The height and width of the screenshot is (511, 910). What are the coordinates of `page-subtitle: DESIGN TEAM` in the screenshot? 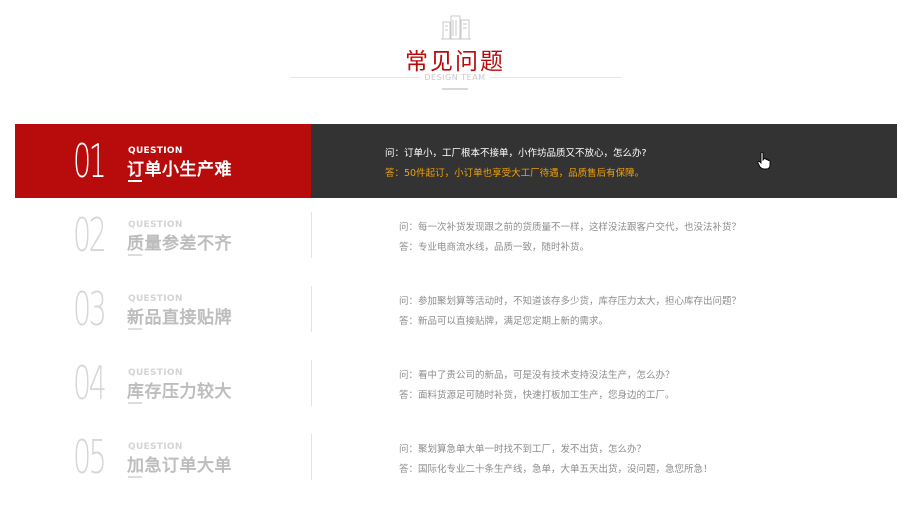 It's located at (455, 77).